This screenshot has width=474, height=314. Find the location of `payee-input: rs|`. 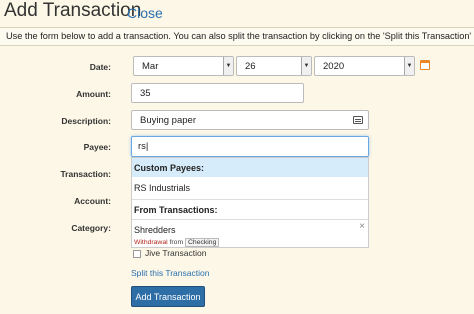

payee-input: rs| is located at coordinates (250, 146).